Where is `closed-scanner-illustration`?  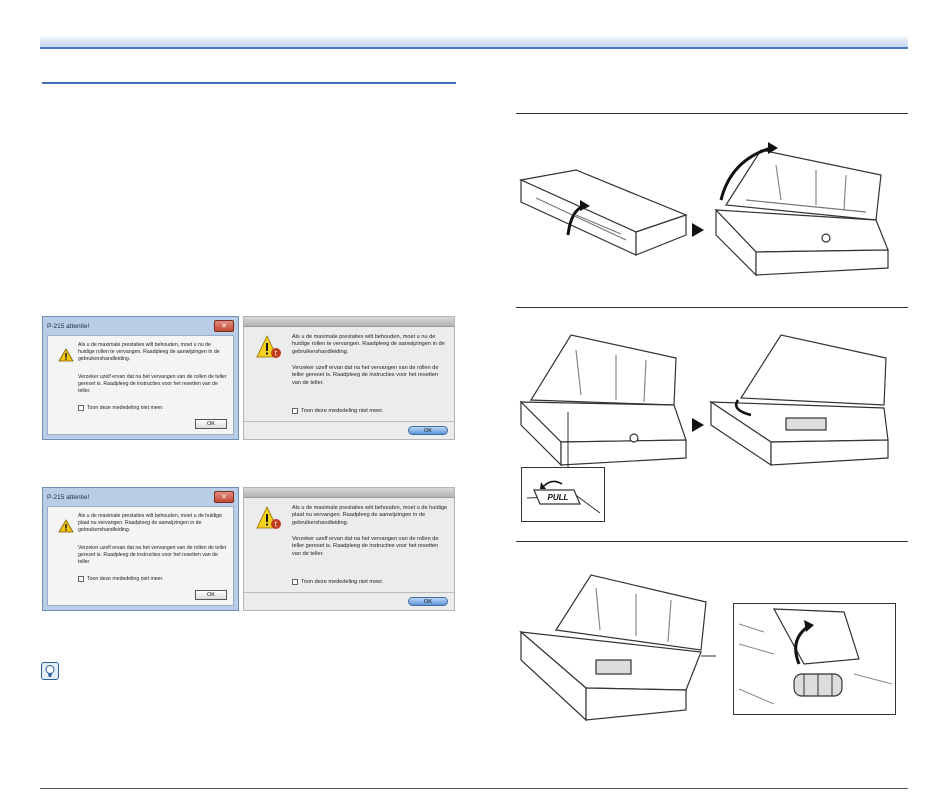 closed-scanner-illustration is located at coordinates (603, 212).